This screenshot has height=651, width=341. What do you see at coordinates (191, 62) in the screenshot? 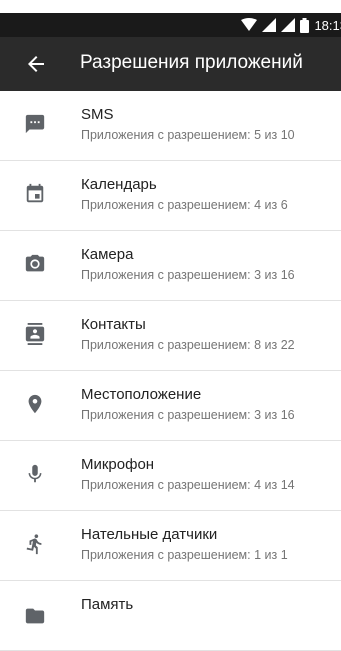
I see `page-title: Разрешения приложений` at bounding box center [191, 62].